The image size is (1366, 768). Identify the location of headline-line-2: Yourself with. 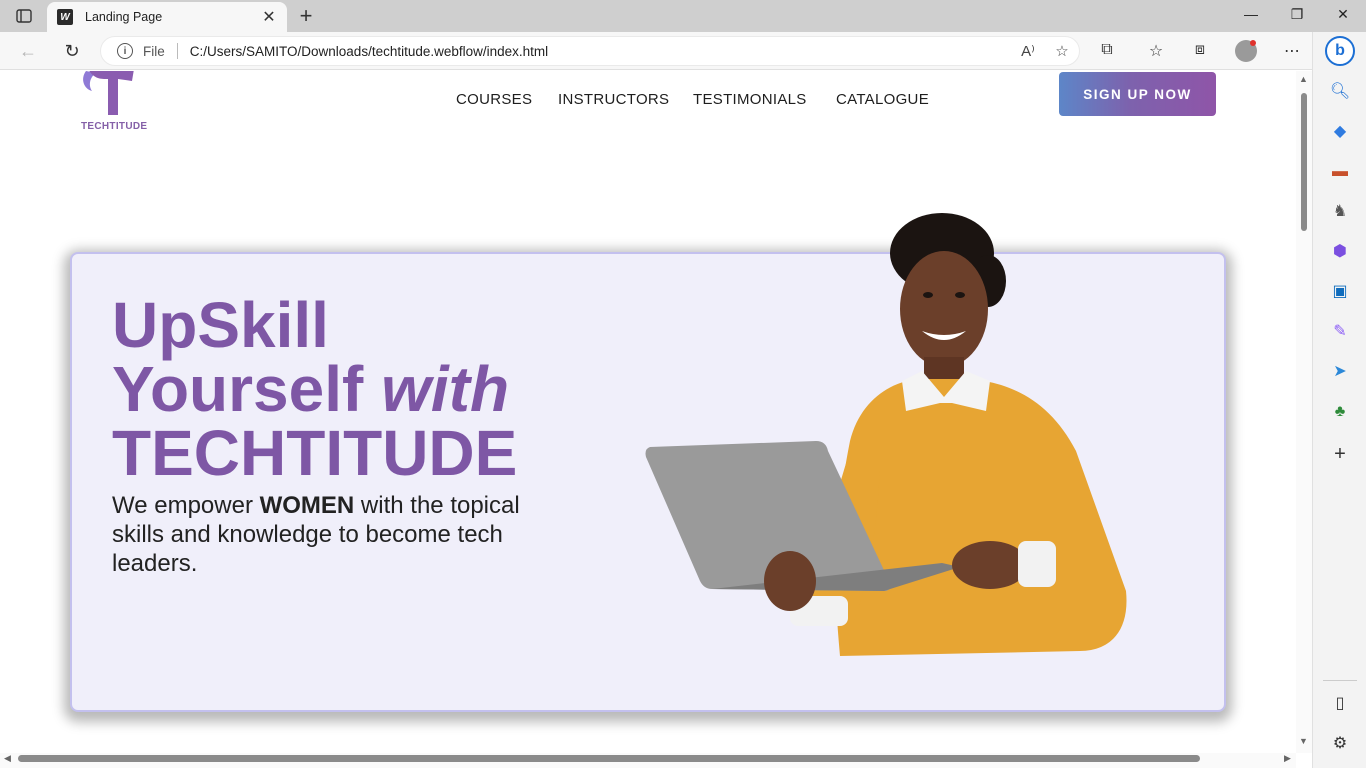
(311, 389).